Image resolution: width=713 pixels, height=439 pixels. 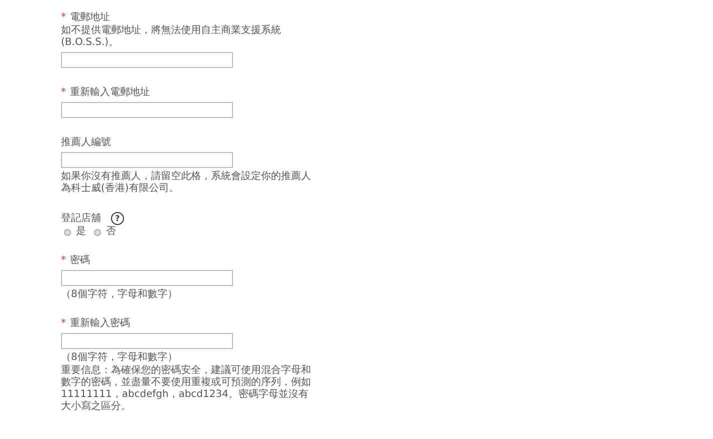 I want to click on field-label: 電郵地址, so click(x=90, y=18).